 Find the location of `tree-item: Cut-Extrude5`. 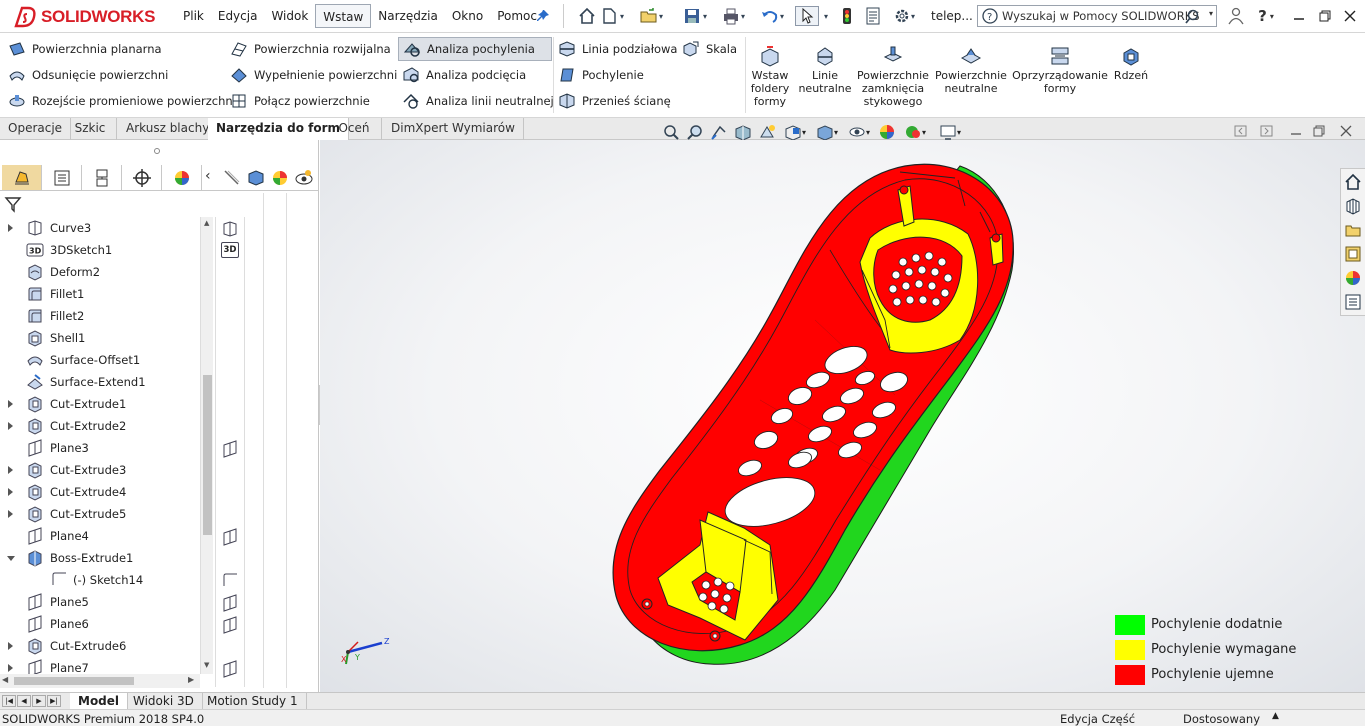

tree-item: Cut-Extrude5 is located at coordinates (100, 514).